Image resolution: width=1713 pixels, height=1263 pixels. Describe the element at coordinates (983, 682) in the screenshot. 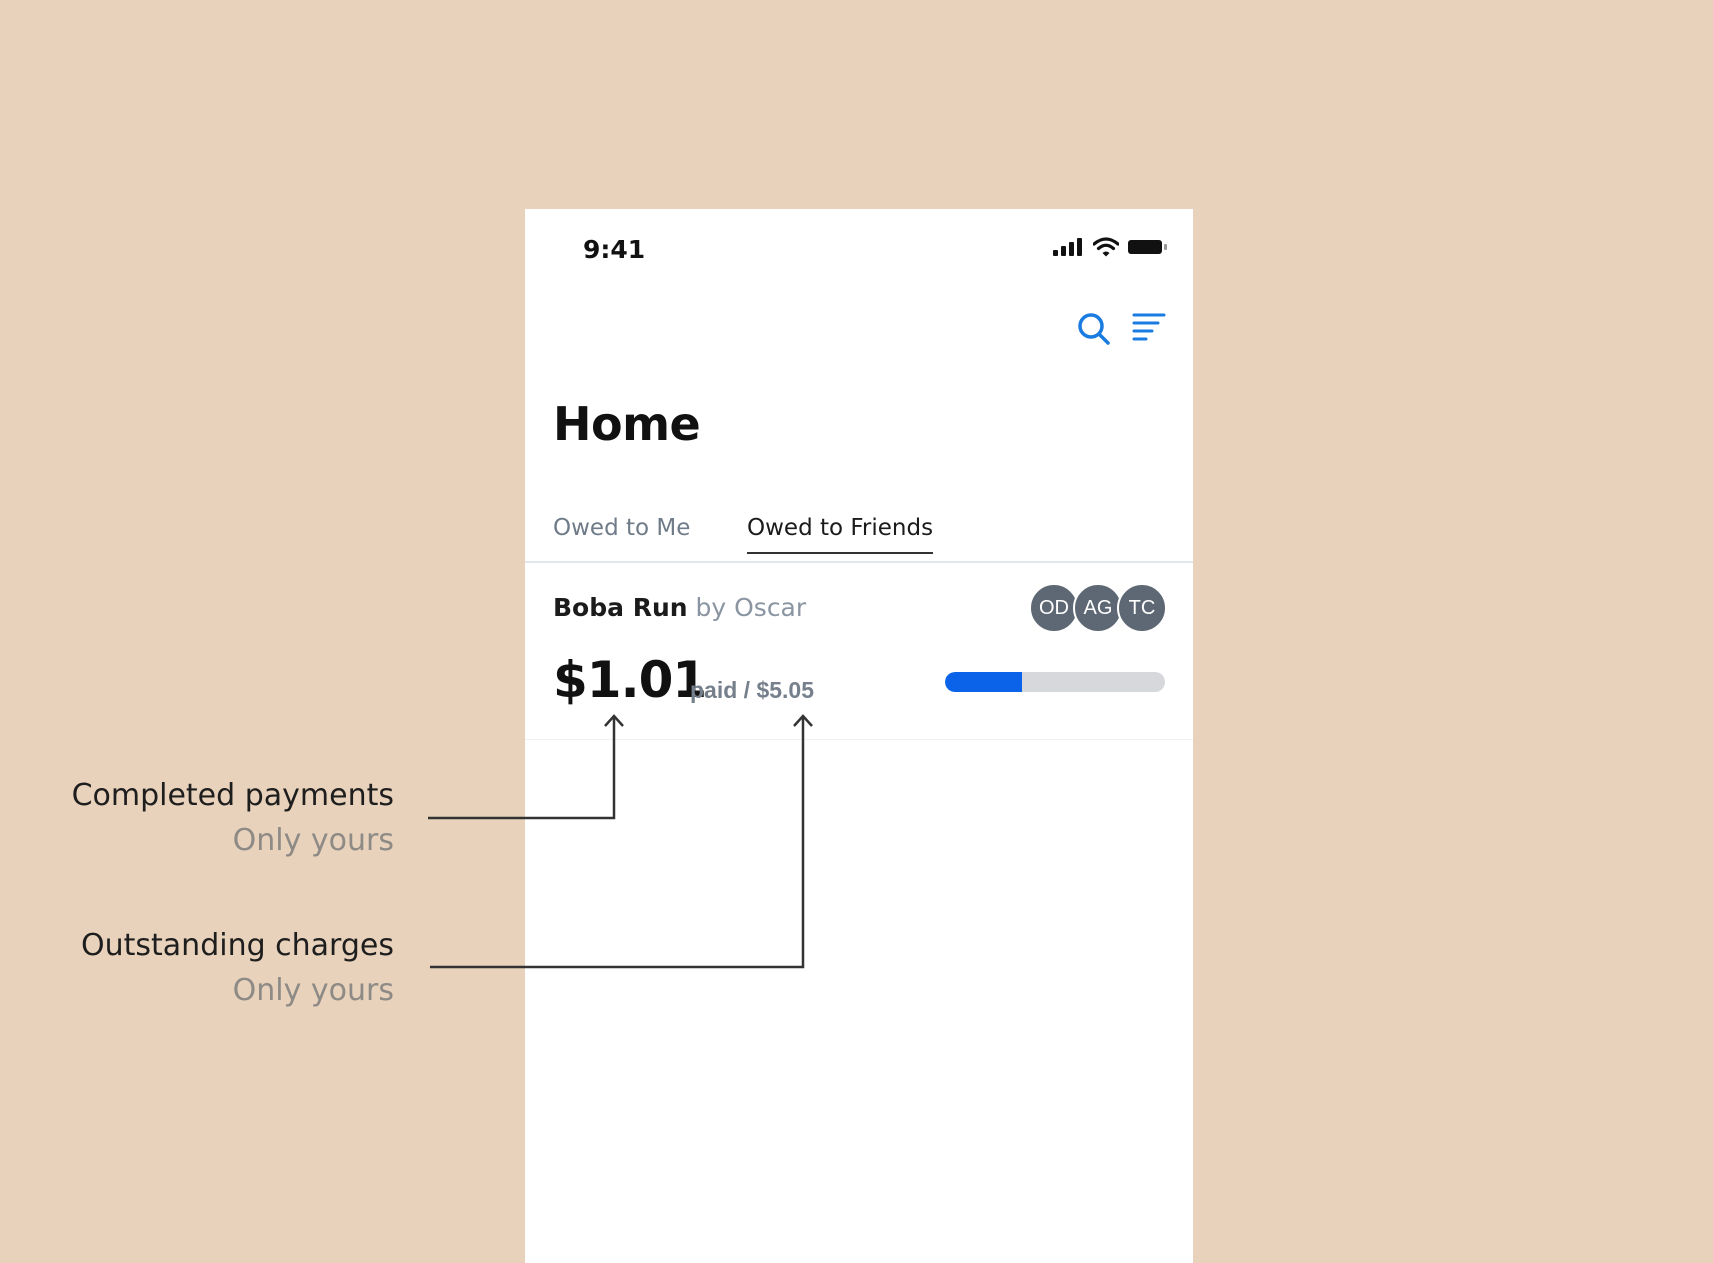

I see `progress-fill` at that location.